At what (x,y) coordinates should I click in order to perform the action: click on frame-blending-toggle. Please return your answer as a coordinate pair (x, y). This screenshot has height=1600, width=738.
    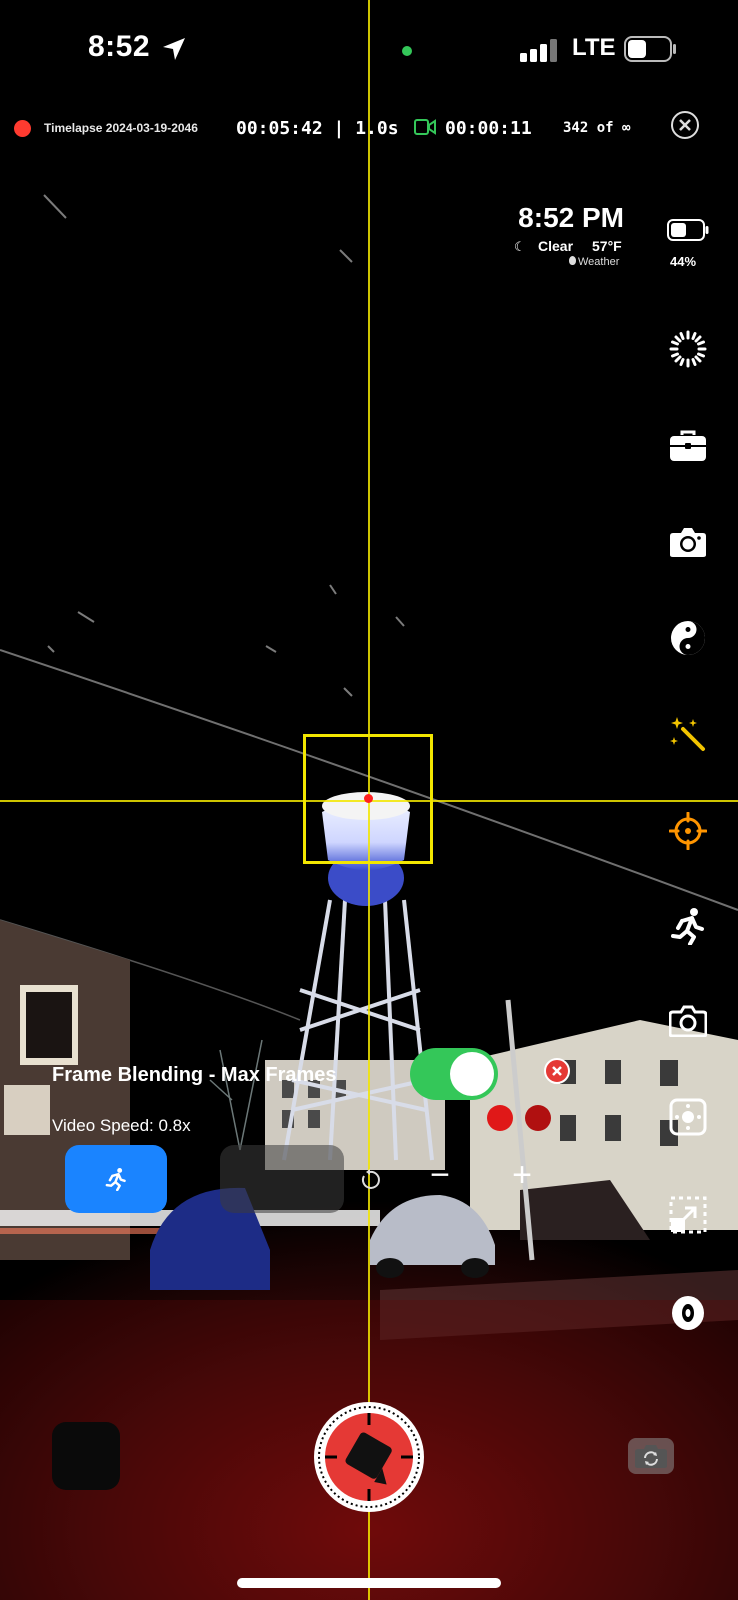
    Looking at the image, I should click on (454, 1074).